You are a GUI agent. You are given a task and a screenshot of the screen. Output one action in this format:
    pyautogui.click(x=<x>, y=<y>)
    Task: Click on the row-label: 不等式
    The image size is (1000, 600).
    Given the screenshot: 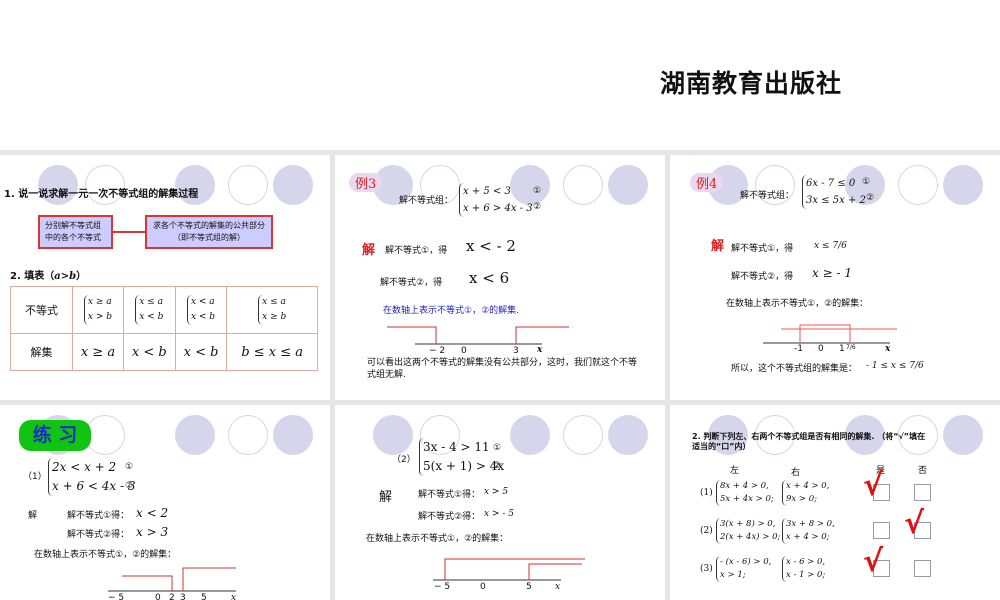 What is the action you would take?
    pyautogui.click(x=41, y=310)
    